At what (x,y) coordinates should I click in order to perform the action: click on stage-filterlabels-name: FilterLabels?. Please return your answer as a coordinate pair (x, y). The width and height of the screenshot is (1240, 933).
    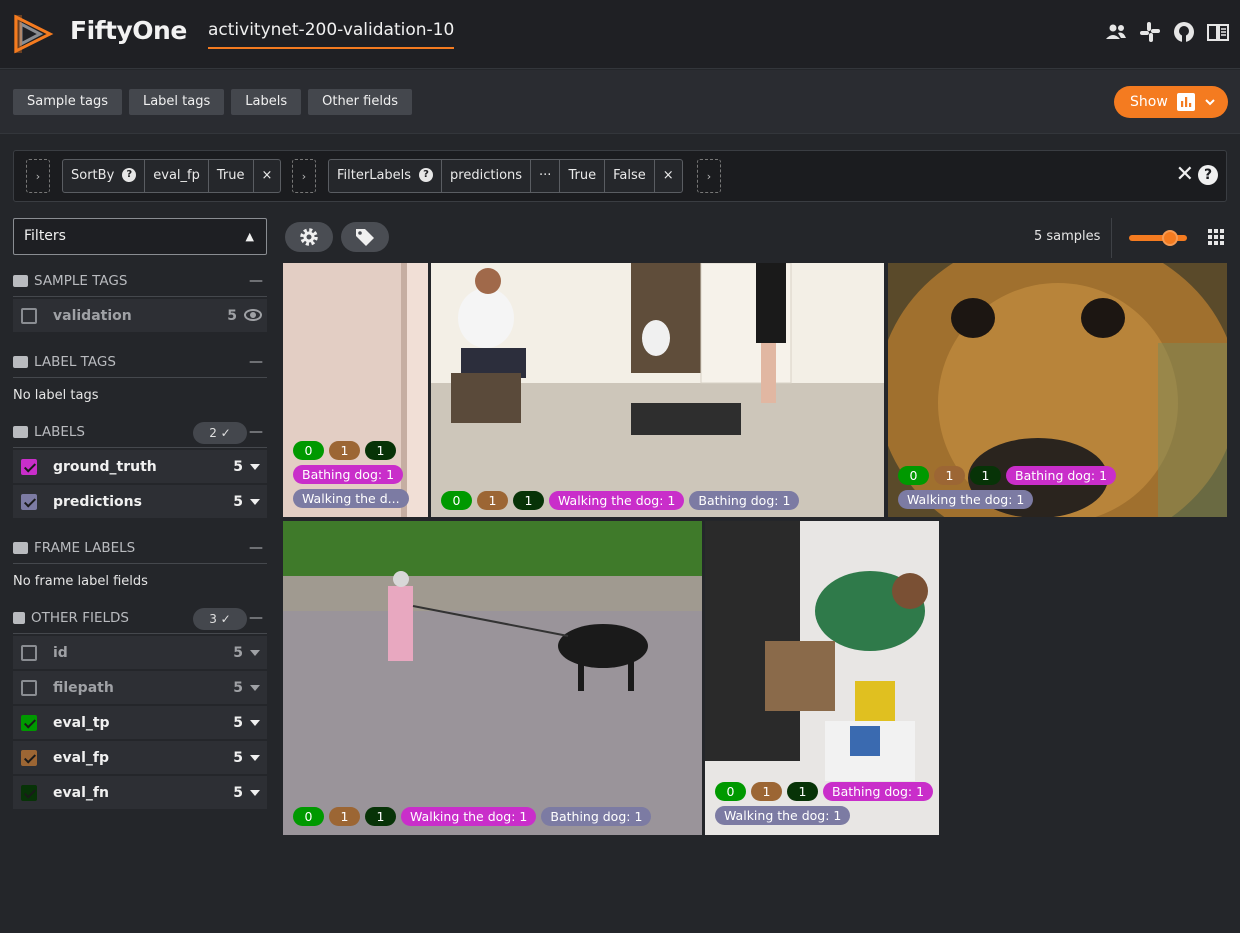
    Looking at the image, I should click on (386, 176).